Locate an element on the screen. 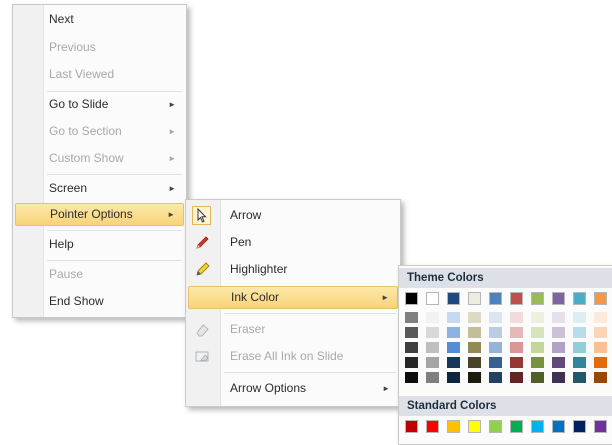 Image resolution: width=612 pixels, height=445 pixels. eraser-icon is located at coordinates (202, 329).